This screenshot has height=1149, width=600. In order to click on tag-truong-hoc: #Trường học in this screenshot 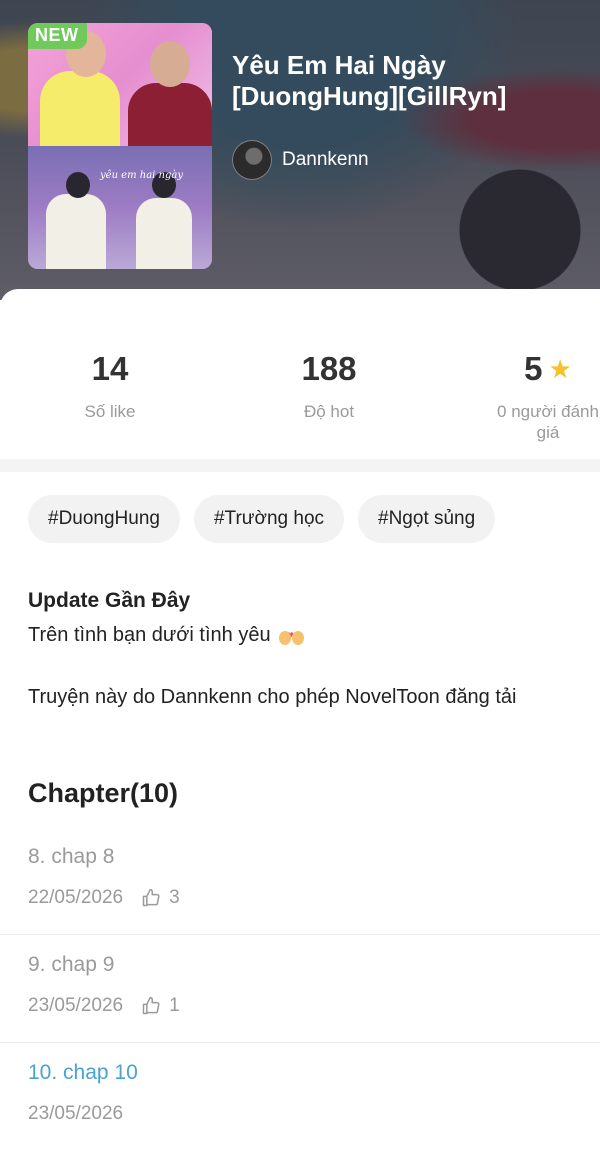, I will do `click(269, 519)`.